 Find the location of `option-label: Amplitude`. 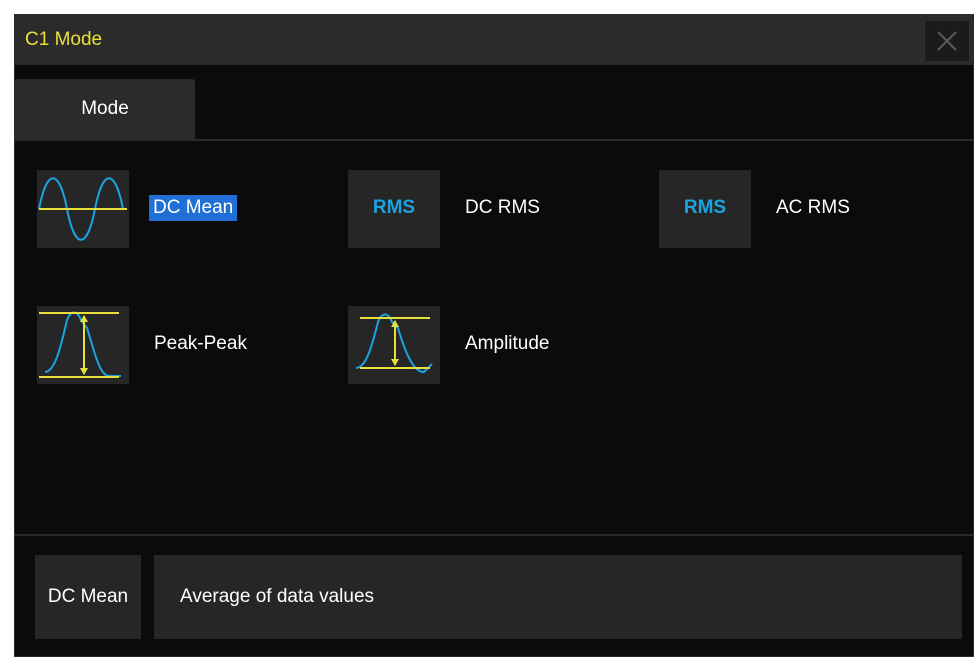

option-label: Amplitude is located at coordinates (507, 343).